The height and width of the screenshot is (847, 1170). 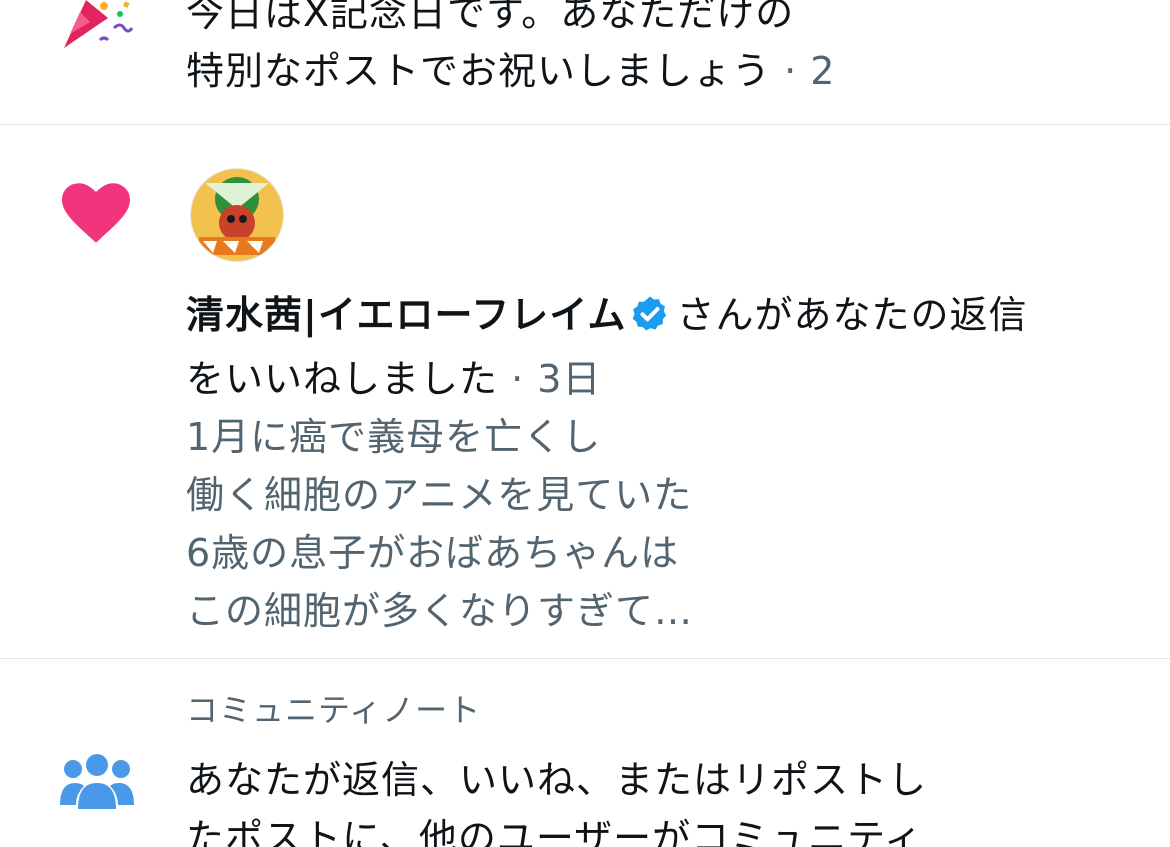 What do you see at coordinates (96, 215) in the screenshot?
I see `heart-icon` at bounding box center [96, 215].